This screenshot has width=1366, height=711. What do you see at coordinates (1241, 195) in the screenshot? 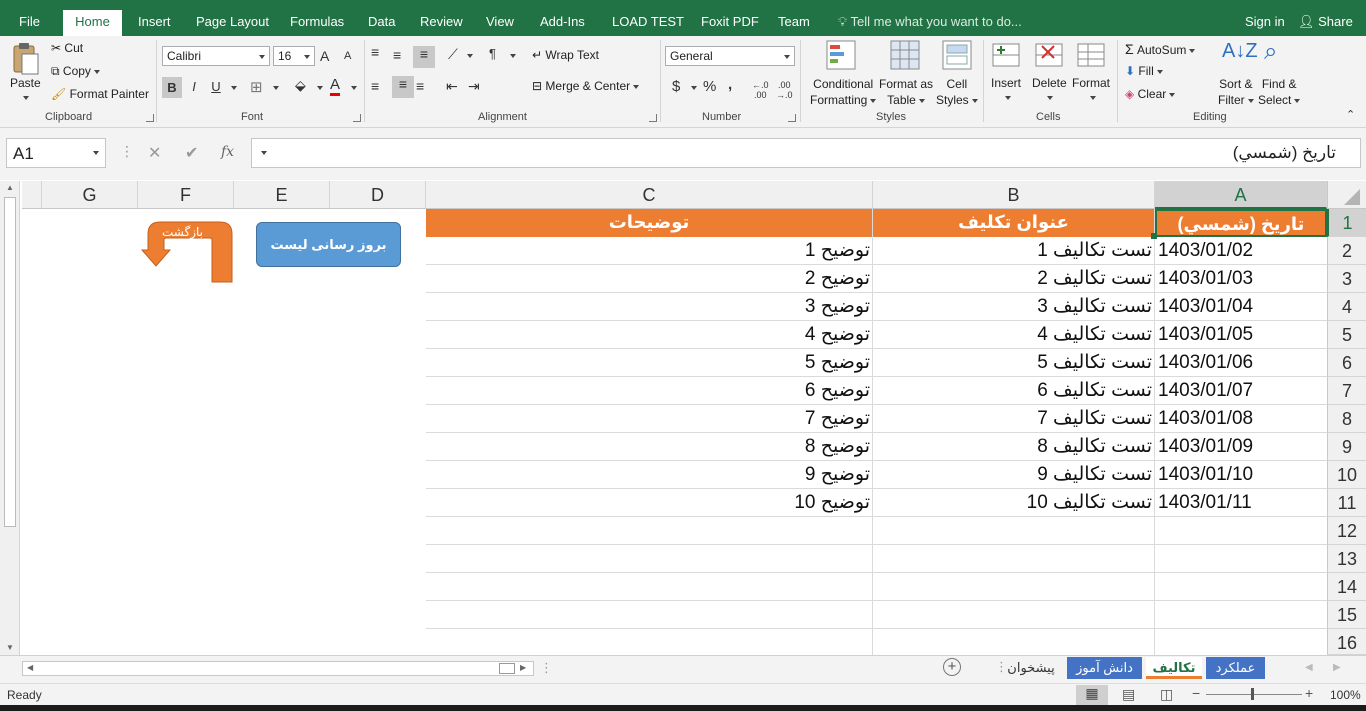
I see `column-header-a: A` at bounding box center [1241, 195].